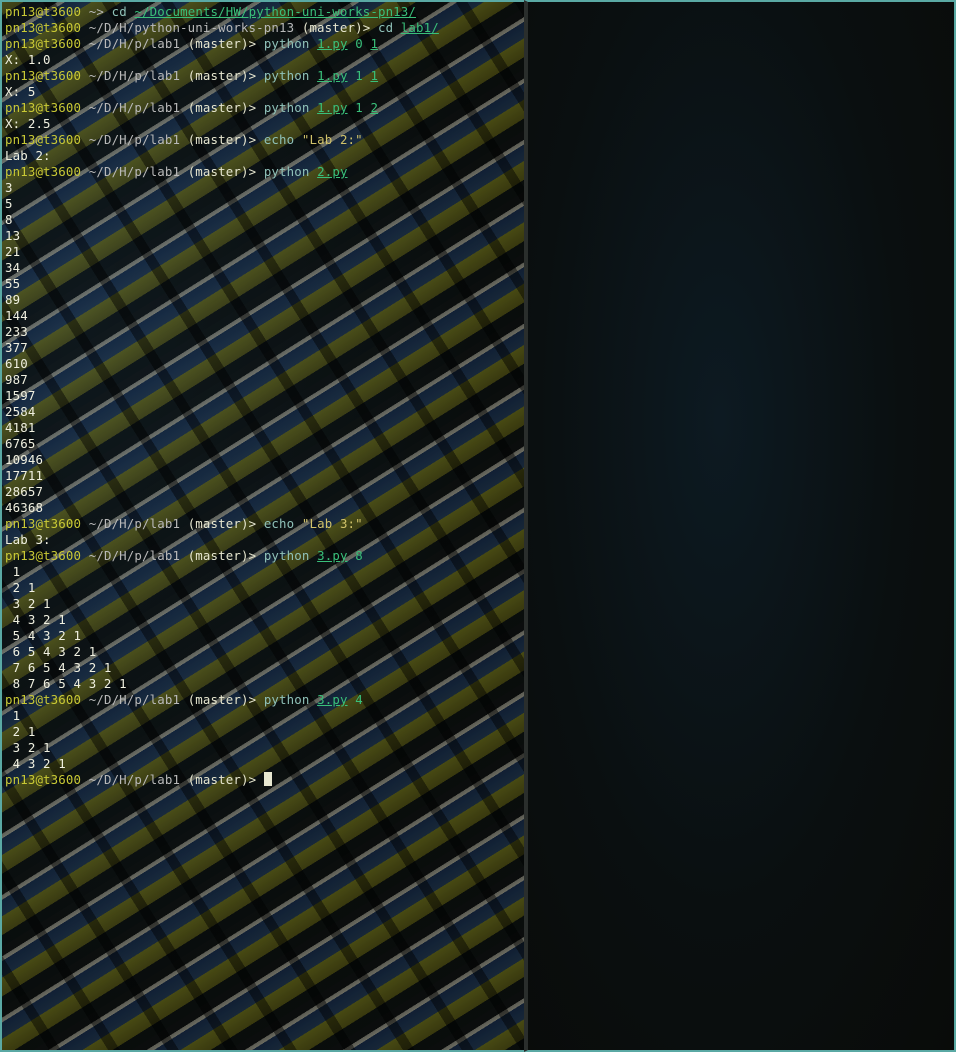  I want to click on output-line: 3, so click(264, 188).